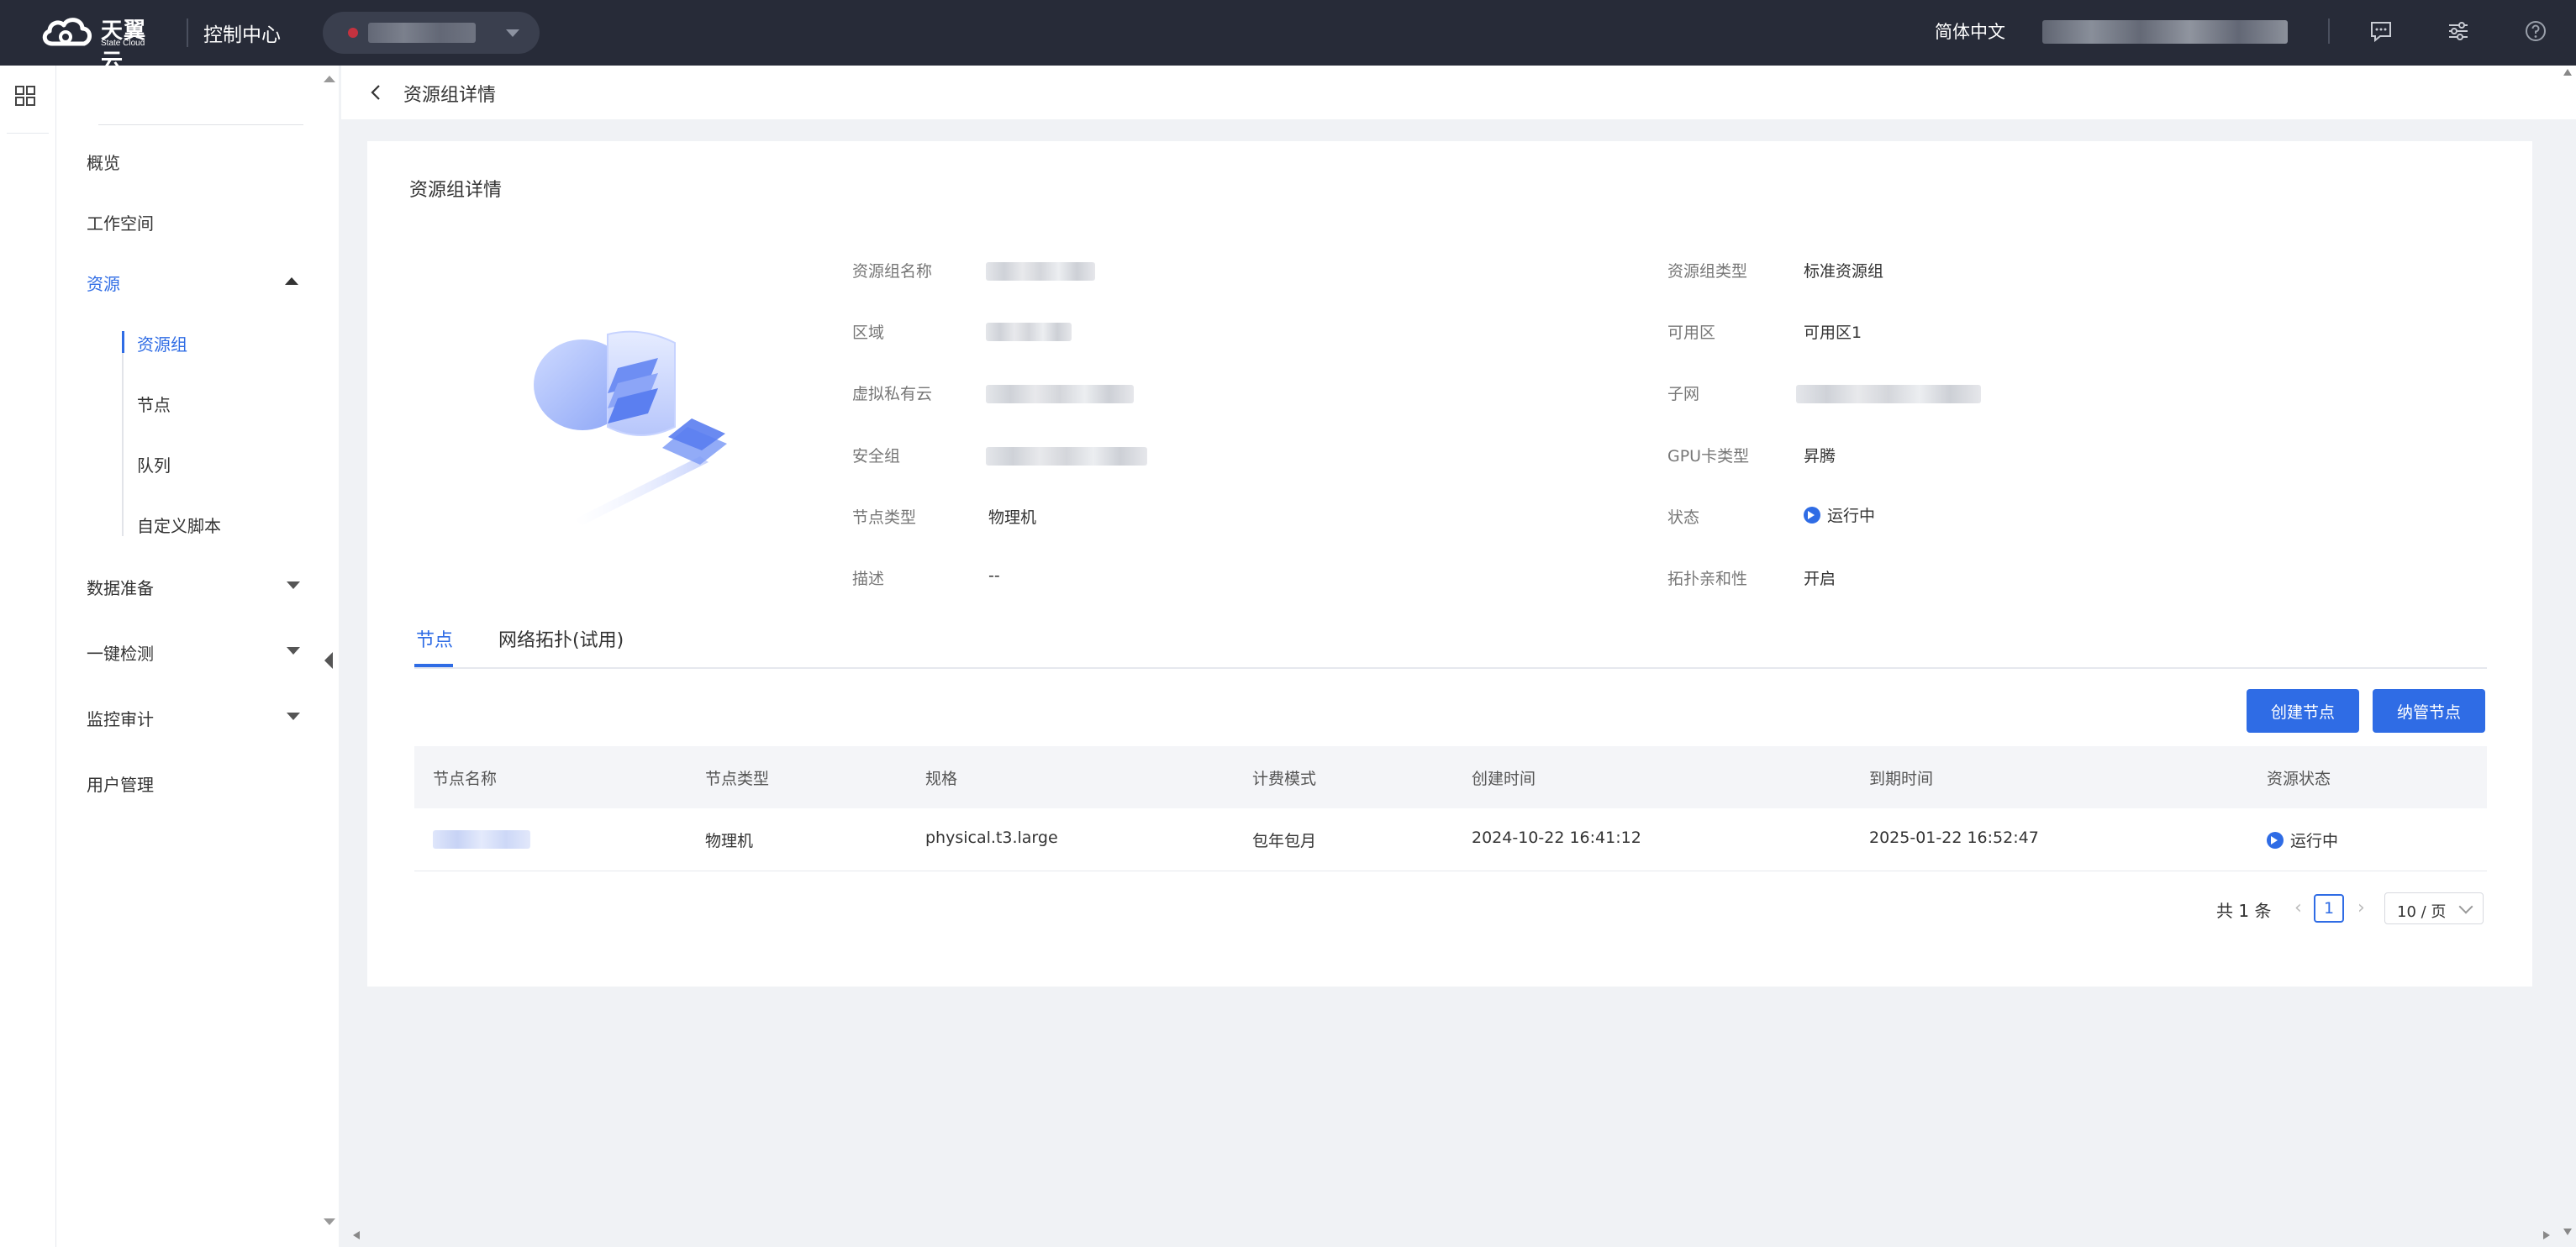 This screenshot has width=2576, height=1247. Describe the element at coordinates (450, 95) in the screenshot. I see `page-title: 资源组详情` at that location.